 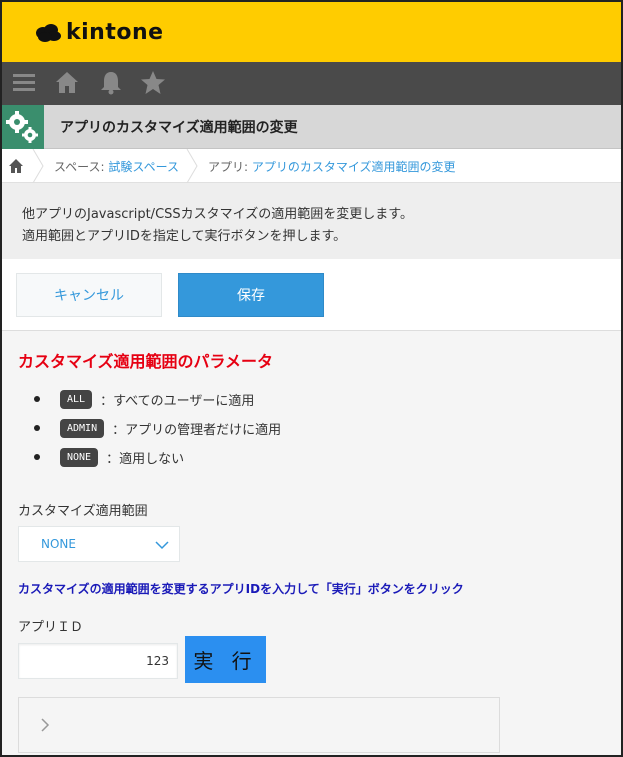 What do you see at coordinates (81, 167) in the screenshot?
I see `breadcrumb-space-prefix: スペース:` at bounding box center [81, 167].